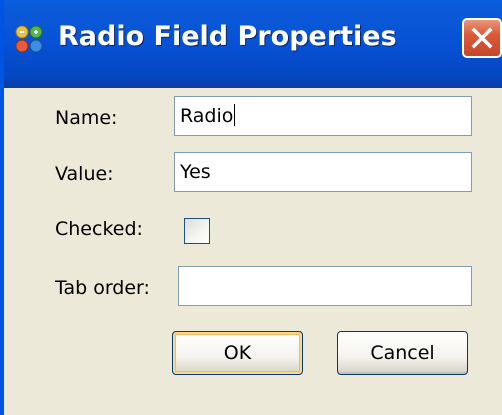  I want to click on app-dots-icon, so click(29, 39).